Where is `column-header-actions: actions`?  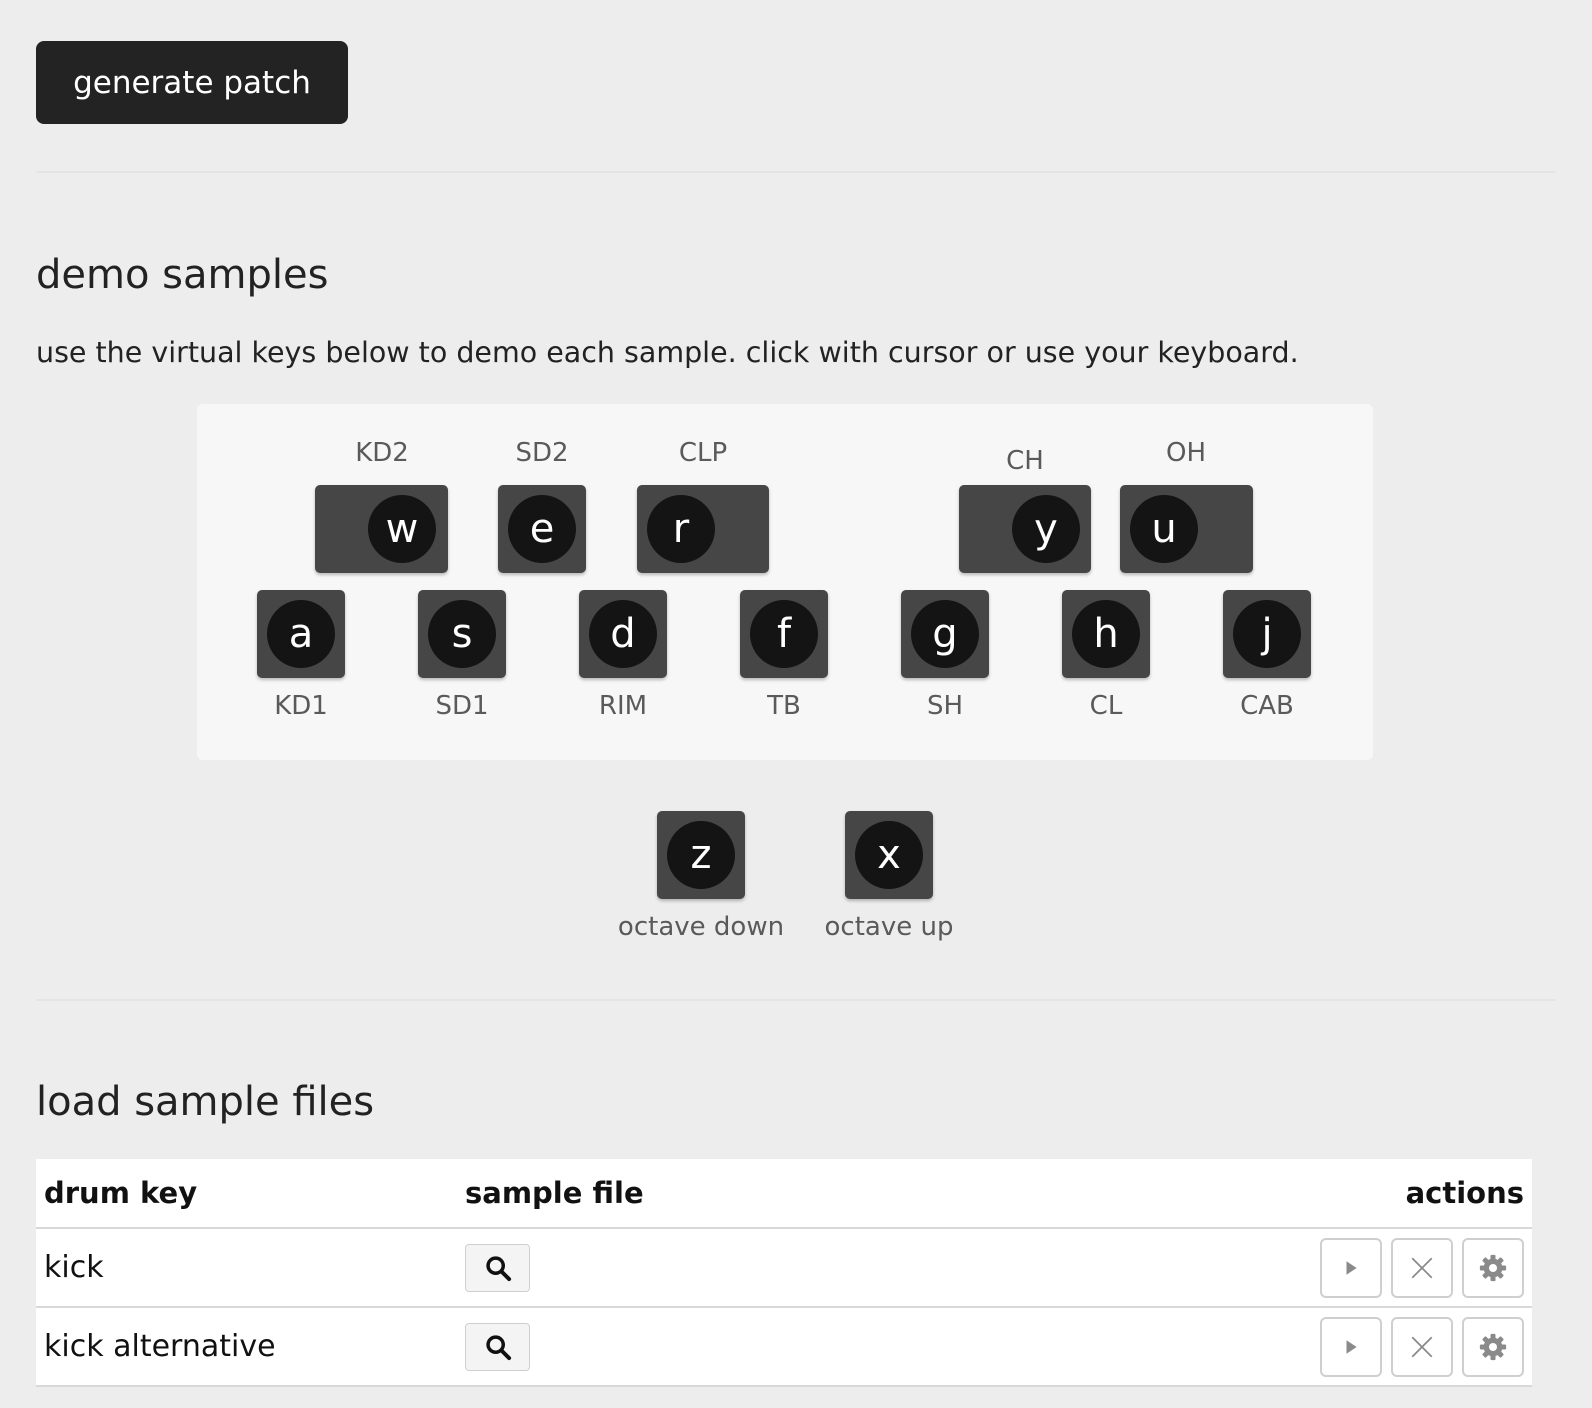
column-header-actions: actions is located at coordinates (1412, 1194).